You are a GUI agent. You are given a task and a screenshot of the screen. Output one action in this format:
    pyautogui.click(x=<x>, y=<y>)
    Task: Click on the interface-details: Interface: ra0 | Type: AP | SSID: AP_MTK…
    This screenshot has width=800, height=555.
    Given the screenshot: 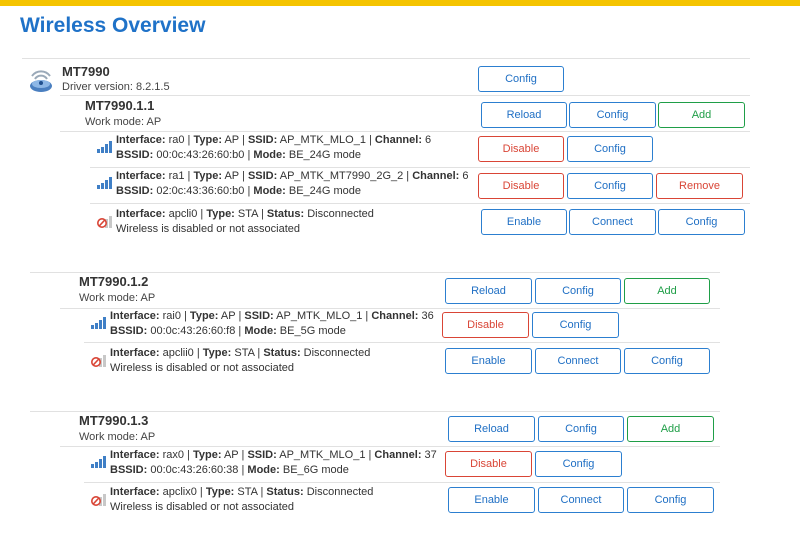 What is the action you would take?
    pyautogui.click(x=274, y=147)
    